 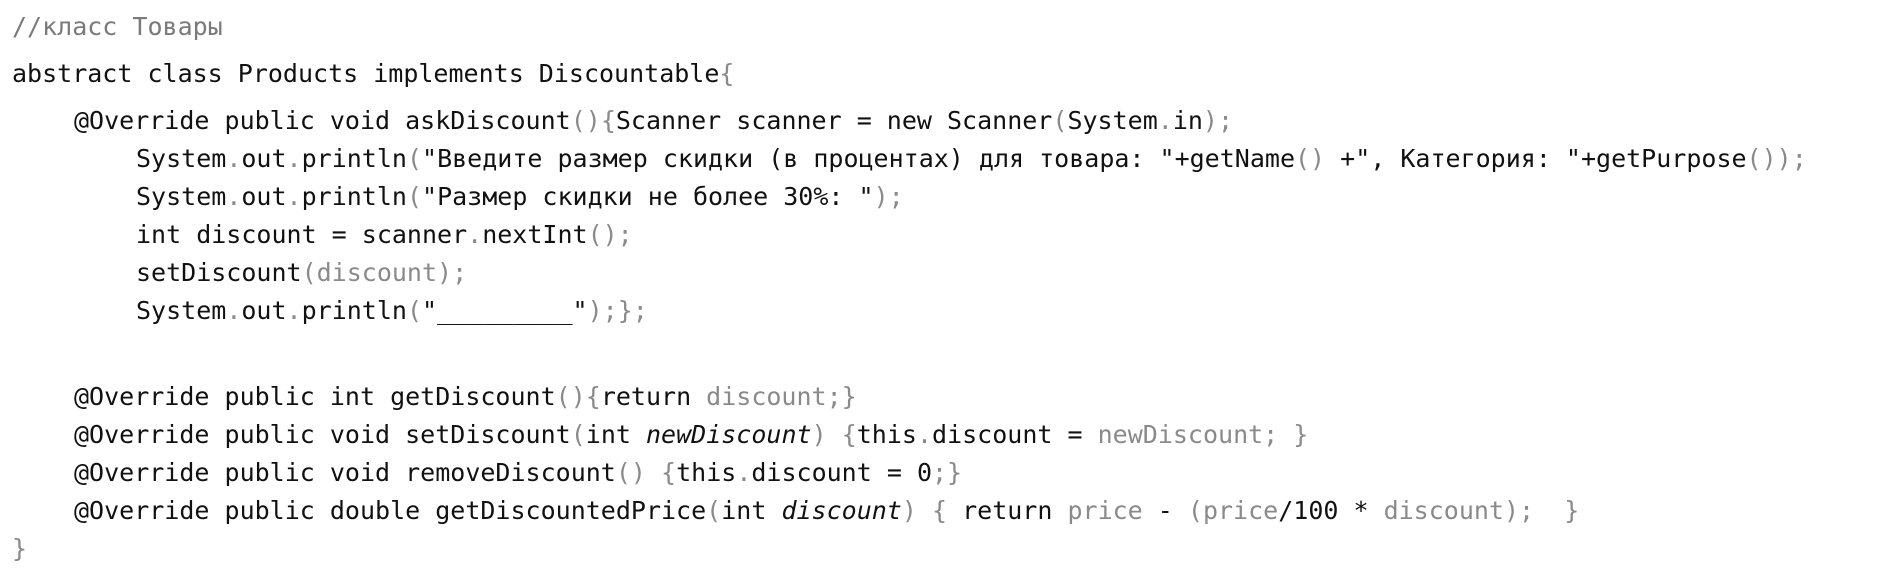 I want to click on code-token: in, so click(x=1187, y=120).